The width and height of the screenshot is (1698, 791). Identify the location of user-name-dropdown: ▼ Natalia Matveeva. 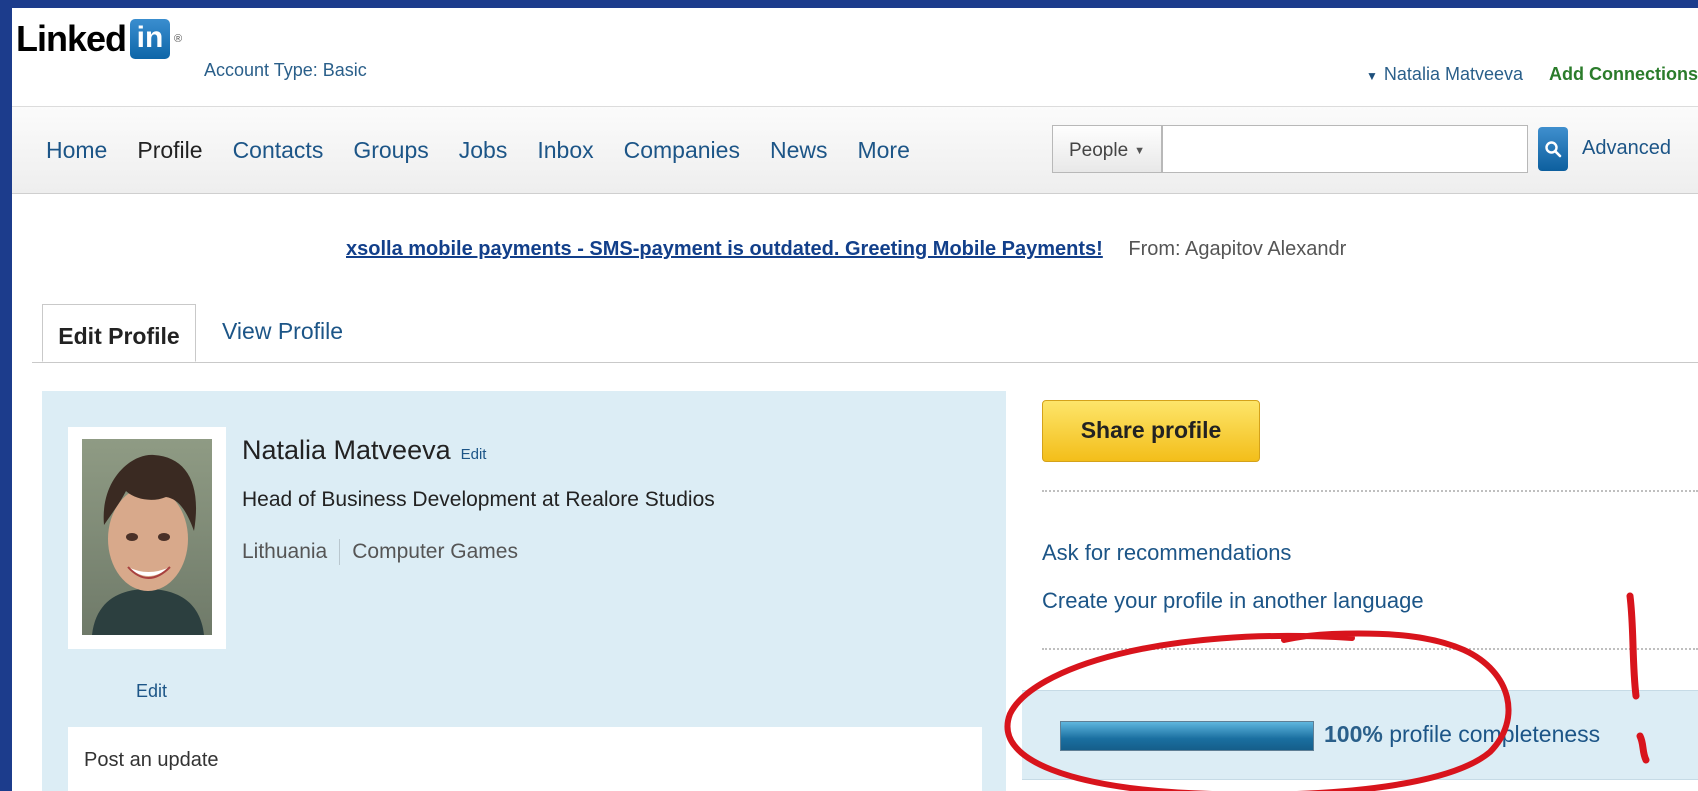
(1444, 74).